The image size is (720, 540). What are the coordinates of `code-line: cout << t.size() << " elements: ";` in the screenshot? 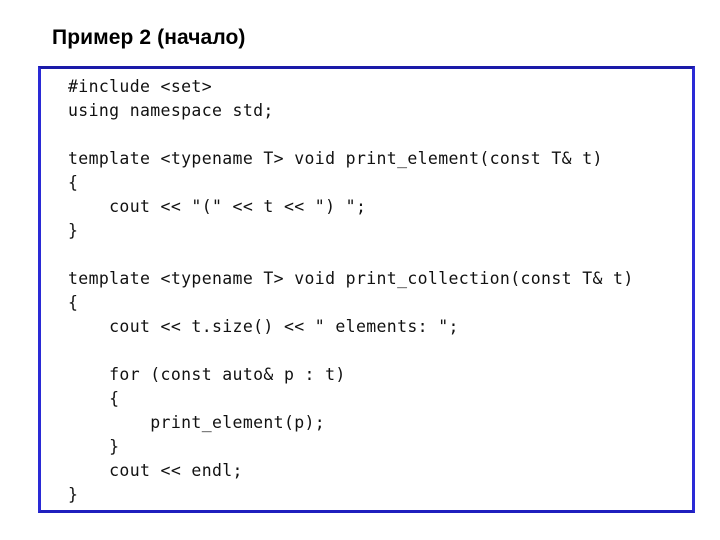 It's located at (263, 326).